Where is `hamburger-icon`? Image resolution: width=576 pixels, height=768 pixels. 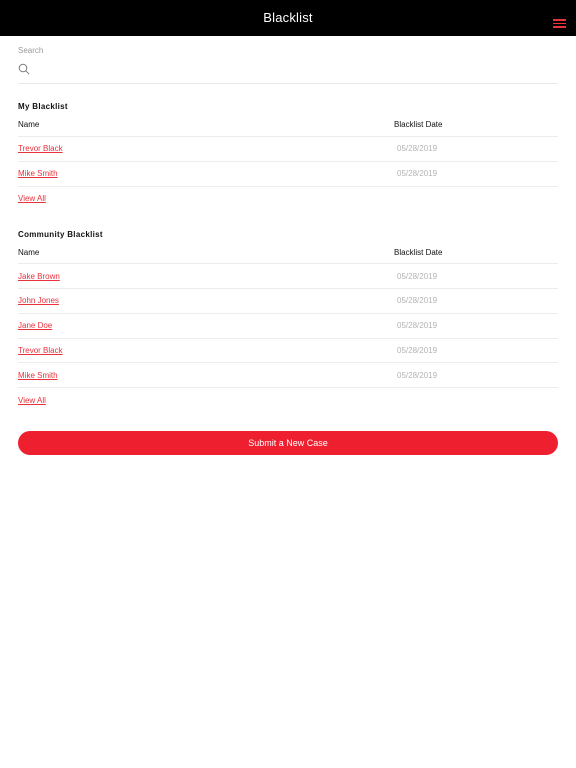 hamburger-icon is located at coordinates (559, 20).